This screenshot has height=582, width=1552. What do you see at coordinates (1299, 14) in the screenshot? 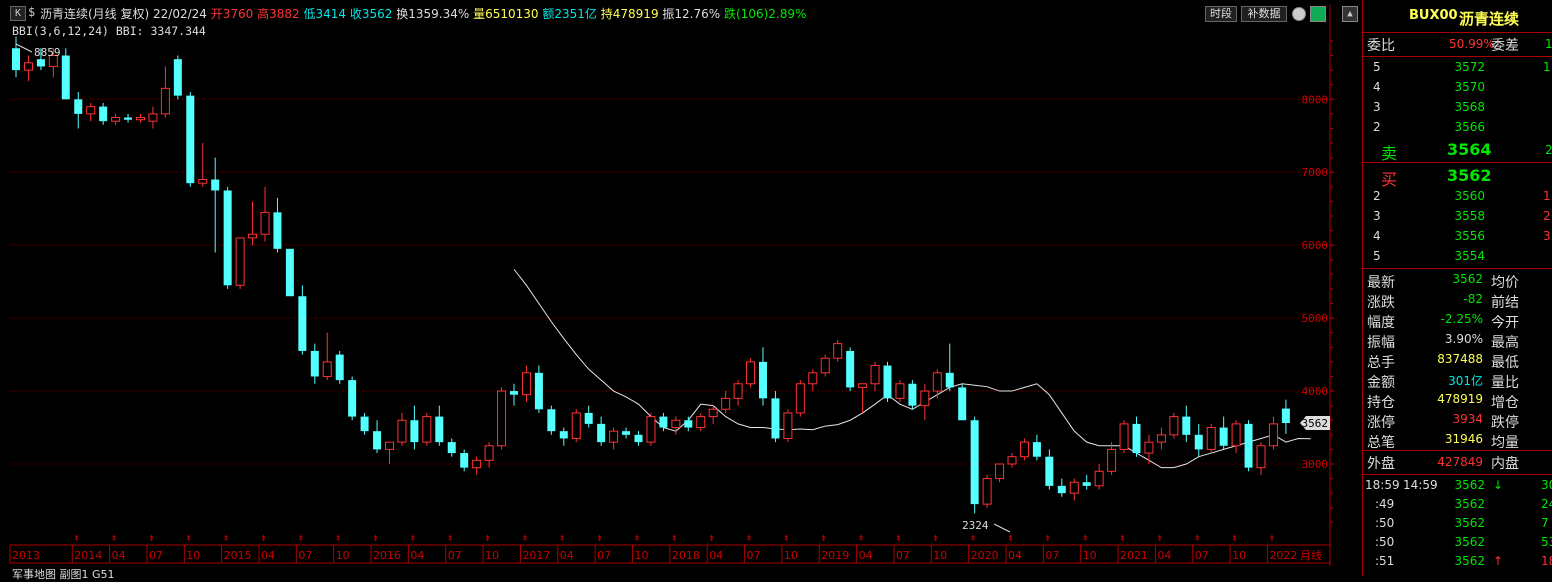
I see `settings-icon` at bounding box center [1299, 14].